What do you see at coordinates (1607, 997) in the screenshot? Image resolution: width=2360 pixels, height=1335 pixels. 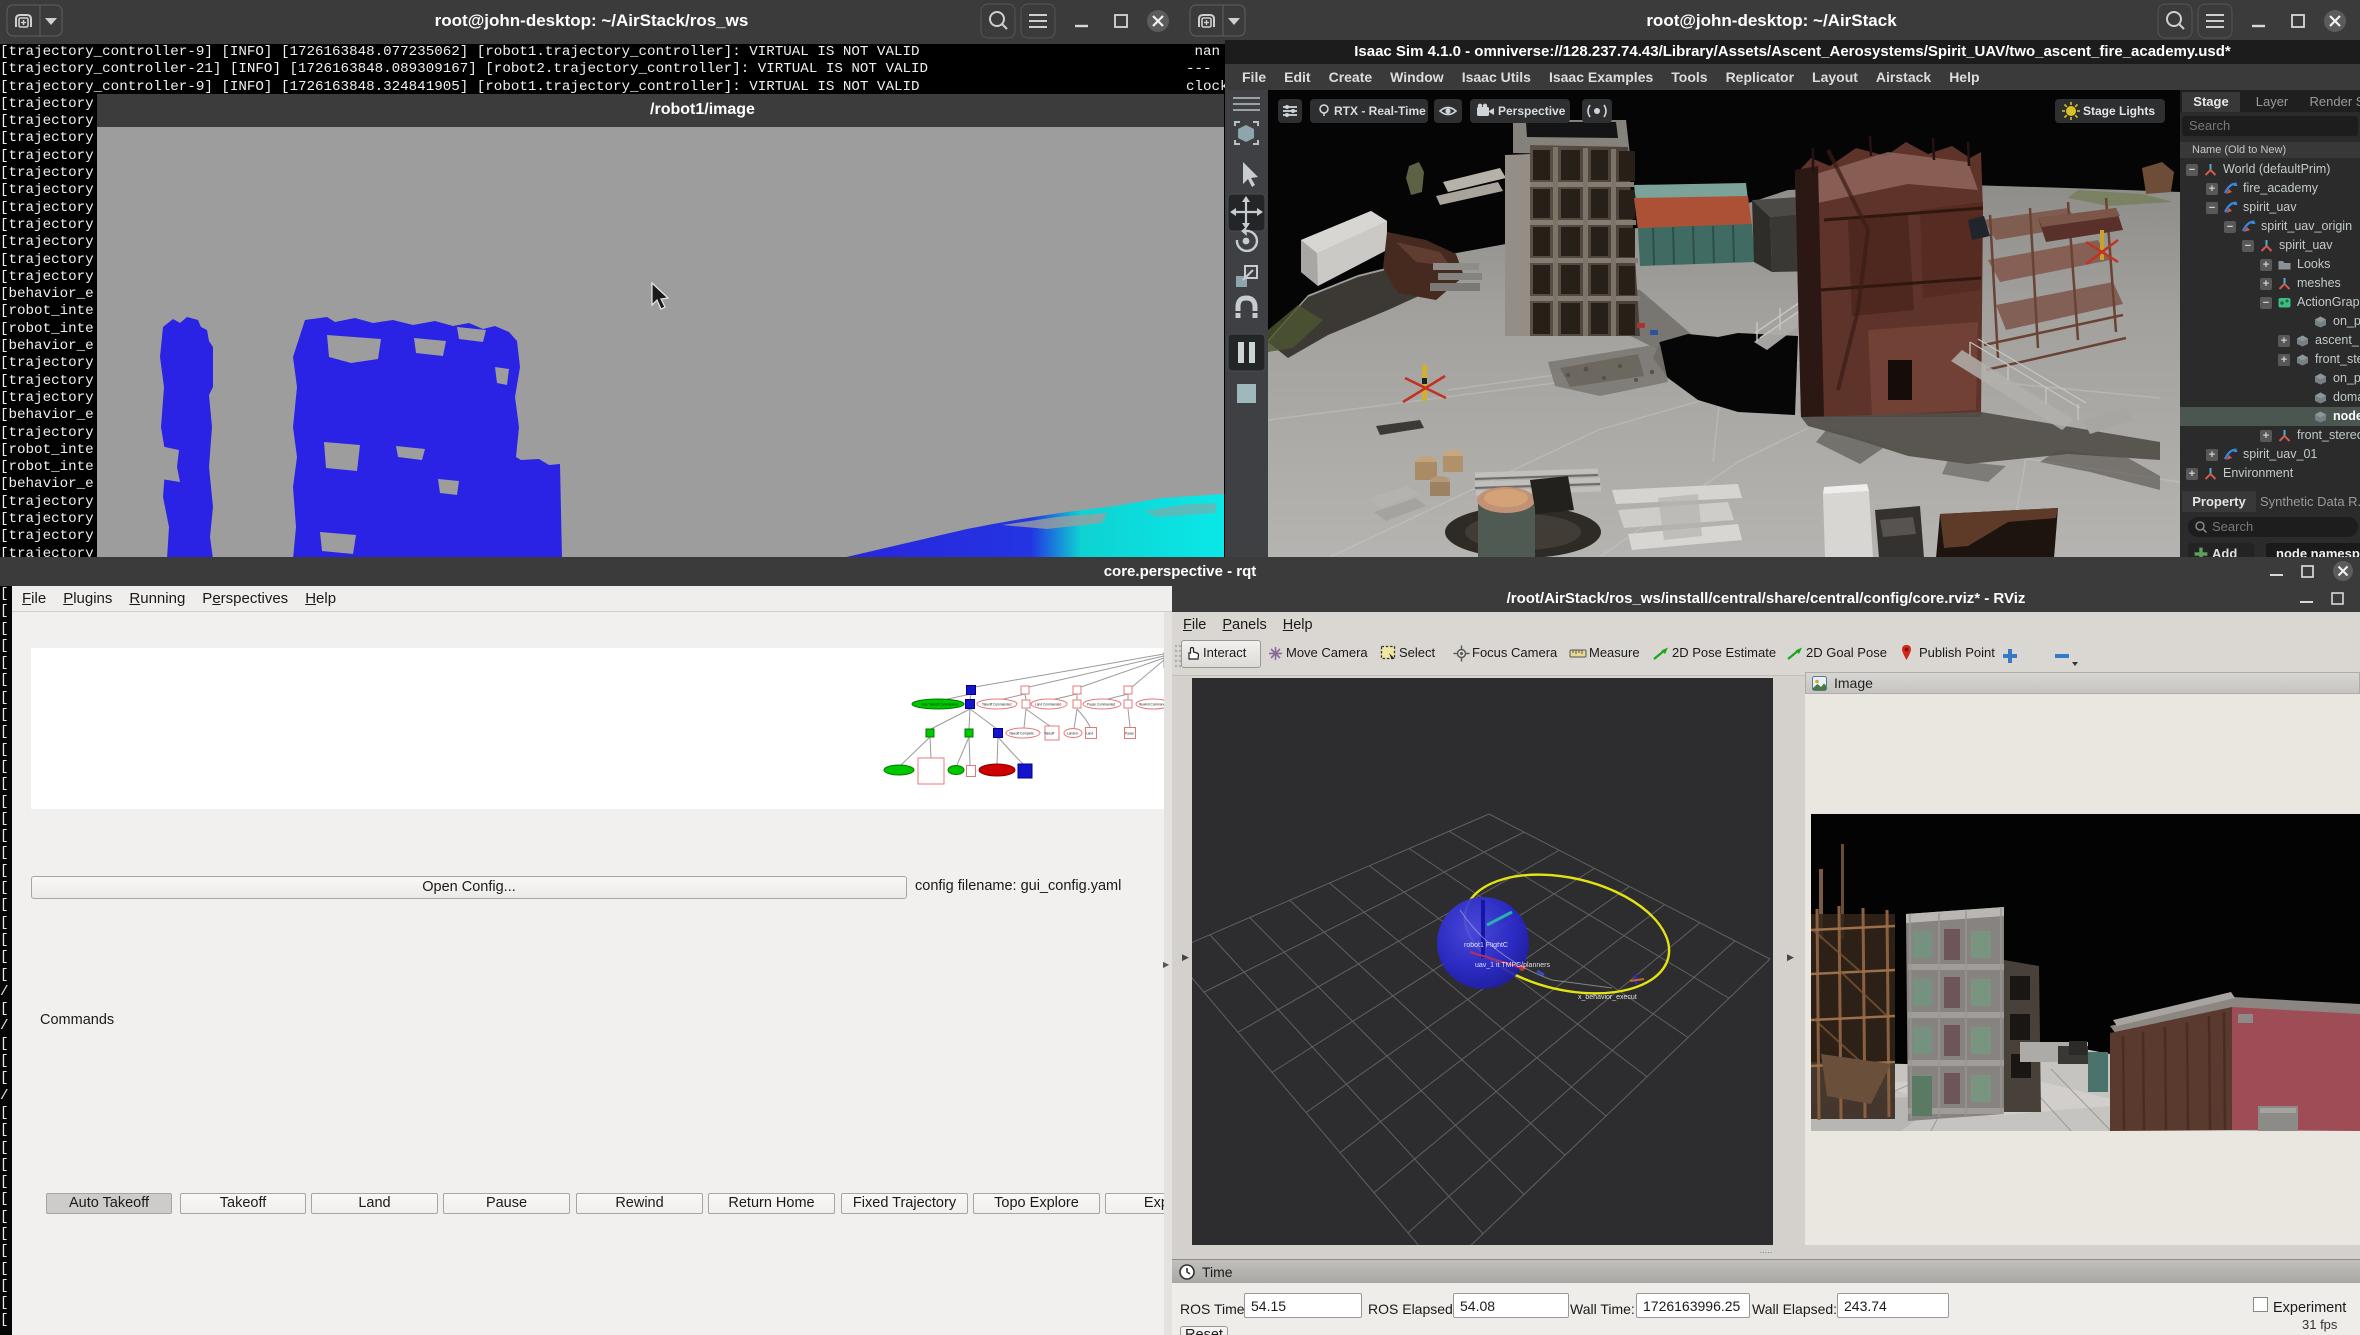 I see `svg-text: x_behavior_execut` at bounding box center [1607, 997].